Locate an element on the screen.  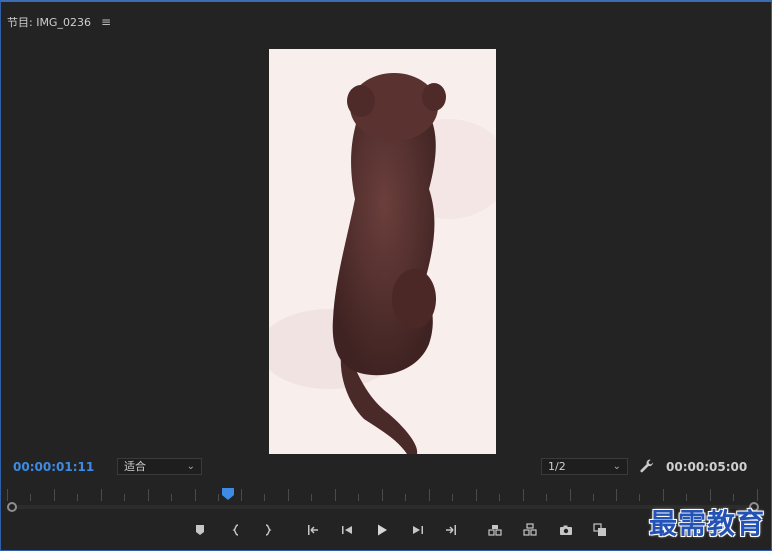
play-button is located at coordinates (382, 530).